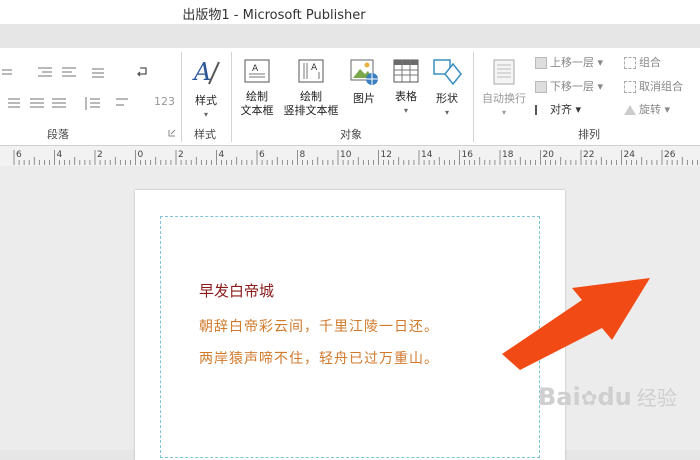 The image size is (700, 460). I want to click on shapes-icon, so click(447, 72).